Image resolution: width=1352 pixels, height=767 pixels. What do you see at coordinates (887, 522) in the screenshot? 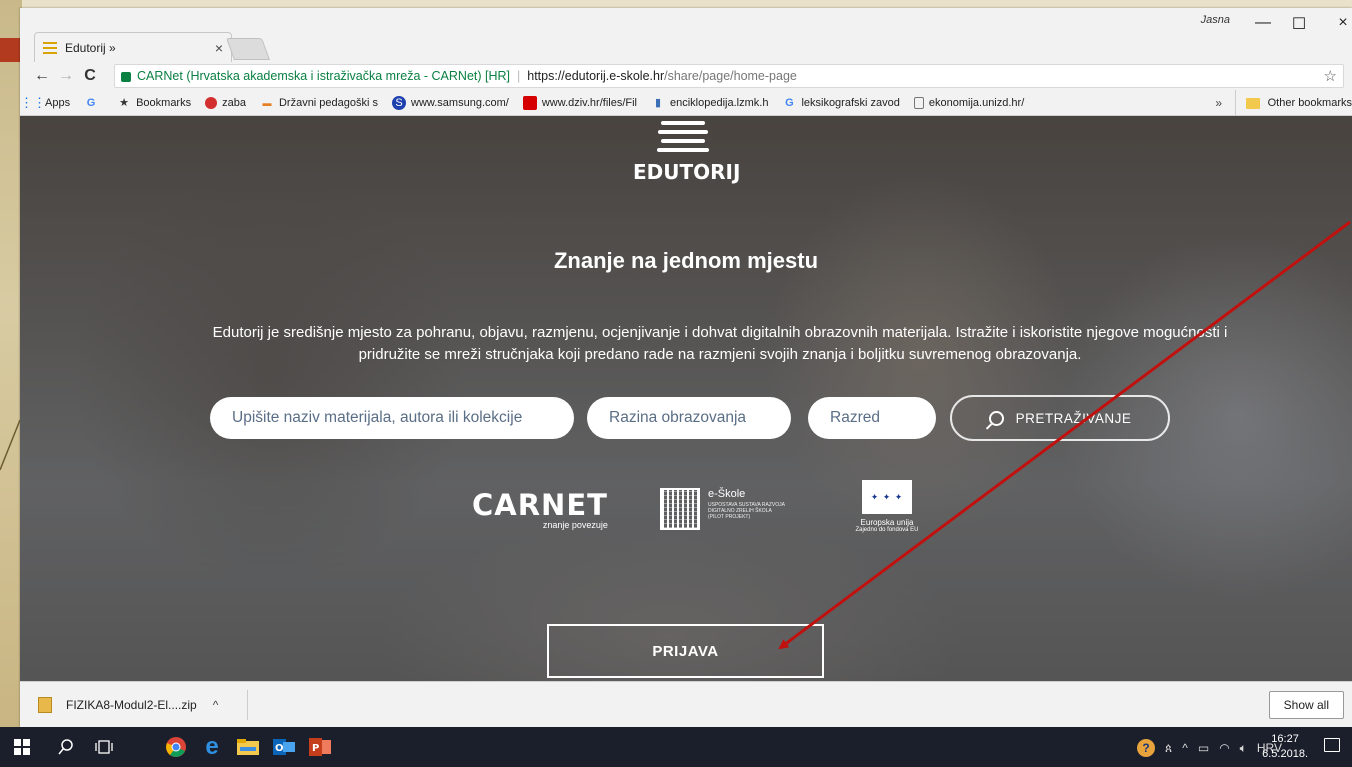
I see `eu-name: Europska unija` at bounding box center [887, 522].